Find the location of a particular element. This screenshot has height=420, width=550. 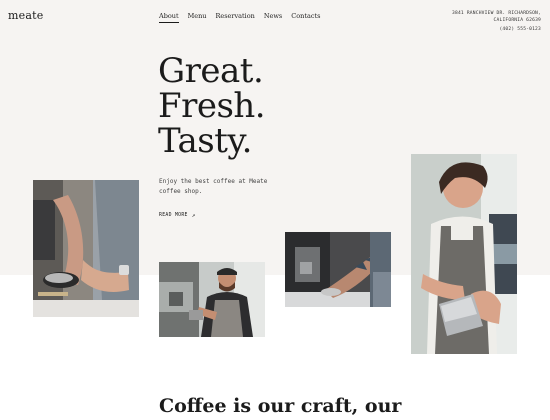

main-nav: About Menu Reservation News Contacts is located at coordinates (239, 17).